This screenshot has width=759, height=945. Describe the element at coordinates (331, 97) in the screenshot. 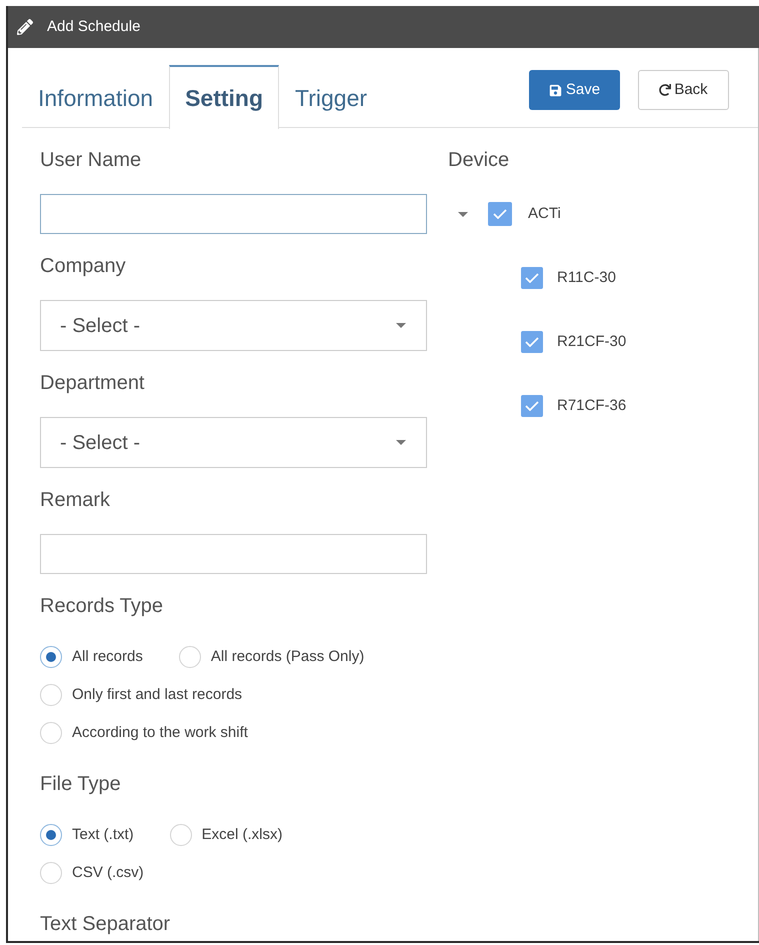

I see `tab: Trigger` at that location.